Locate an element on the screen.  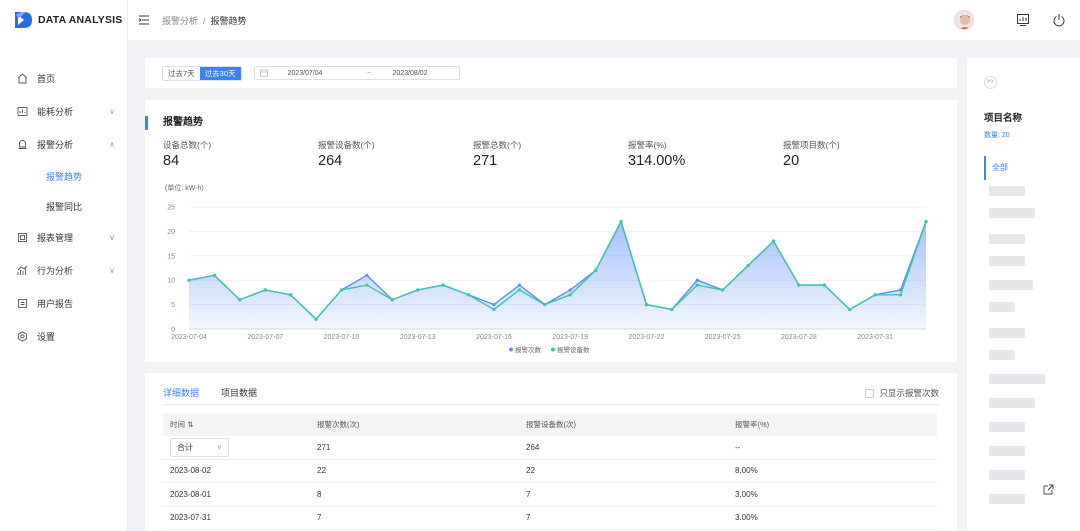
date-range-picker: 2023/07/04 ~ 2023/08/02 is located at coordinates (356, 73).